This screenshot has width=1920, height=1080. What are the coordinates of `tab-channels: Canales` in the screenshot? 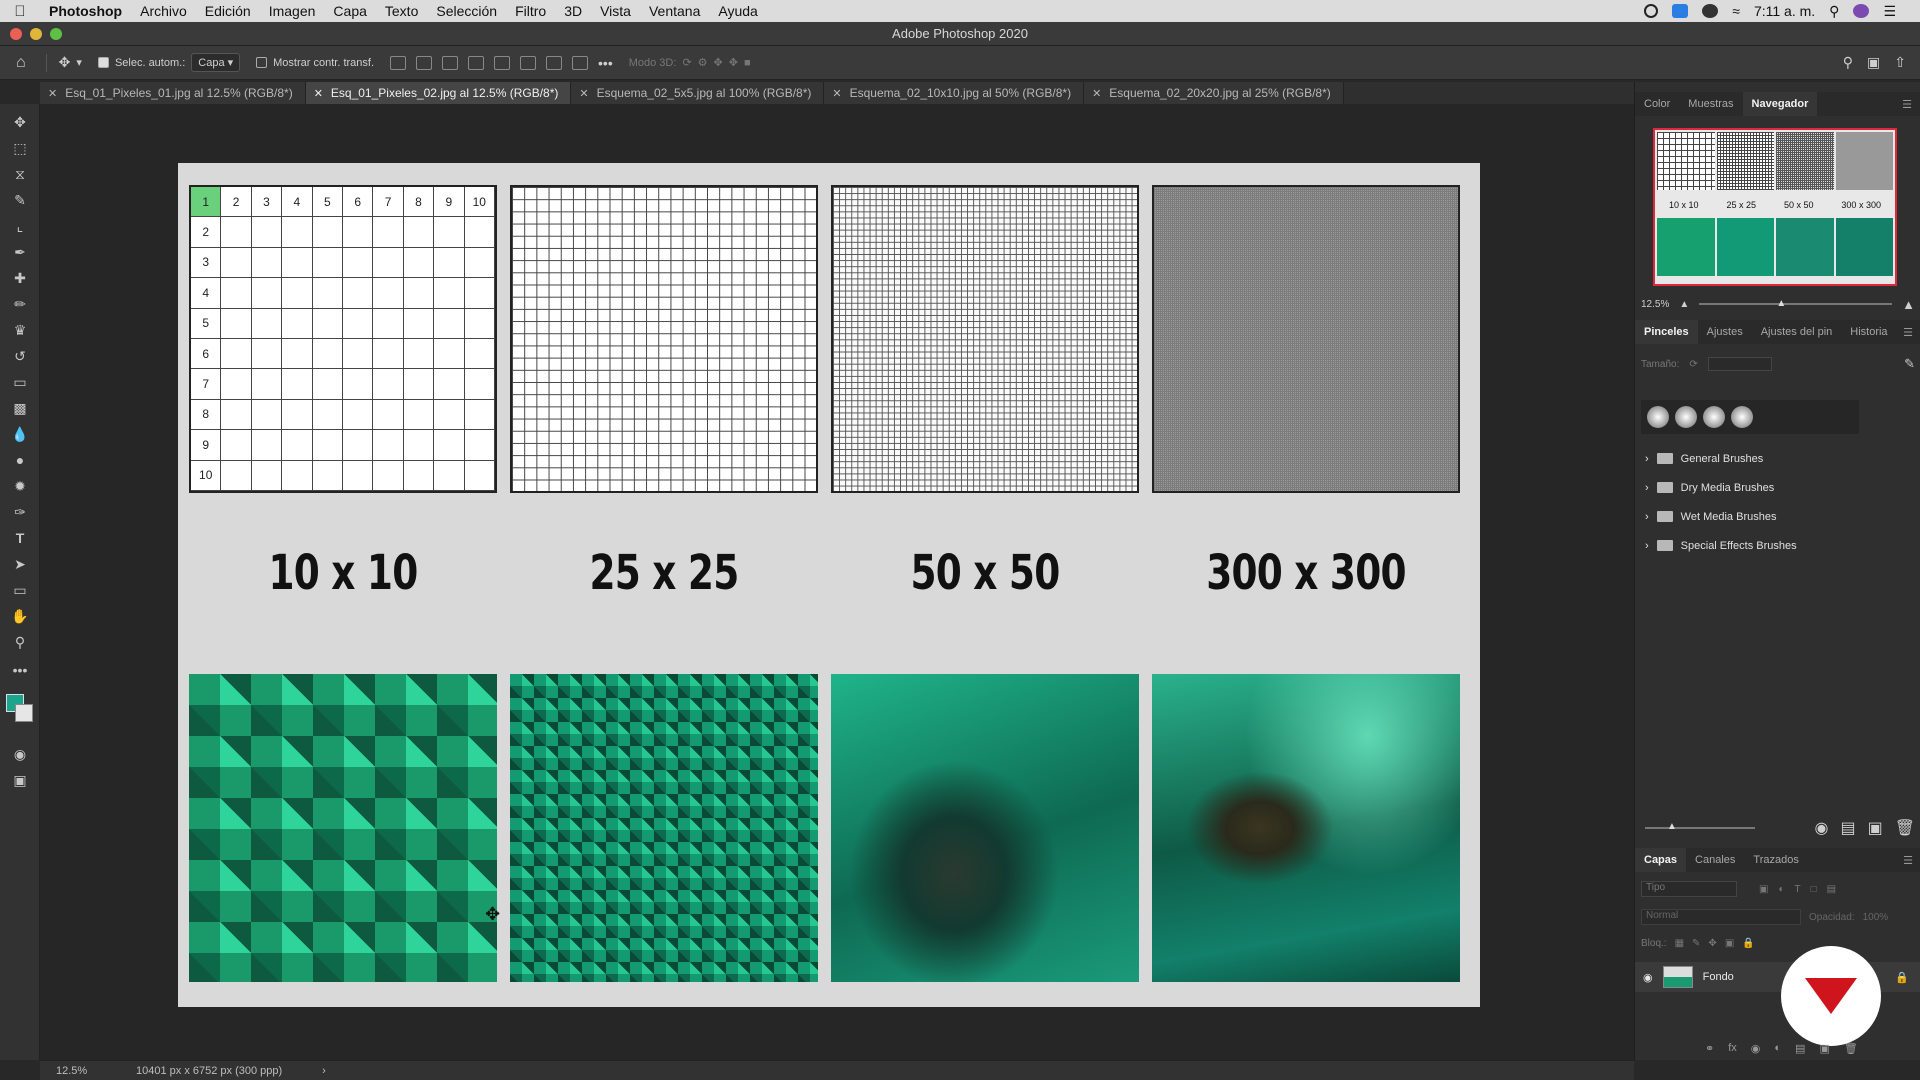 It's located at (1715, 860).